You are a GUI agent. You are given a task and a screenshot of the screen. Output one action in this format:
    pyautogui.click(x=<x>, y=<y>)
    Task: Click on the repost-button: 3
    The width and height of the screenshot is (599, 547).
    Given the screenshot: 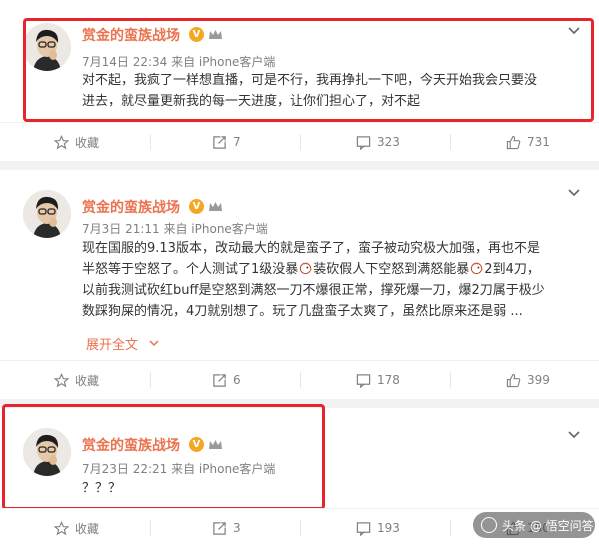 What is the action you would take?
    pyautogui.click(x=226, y=528)
    